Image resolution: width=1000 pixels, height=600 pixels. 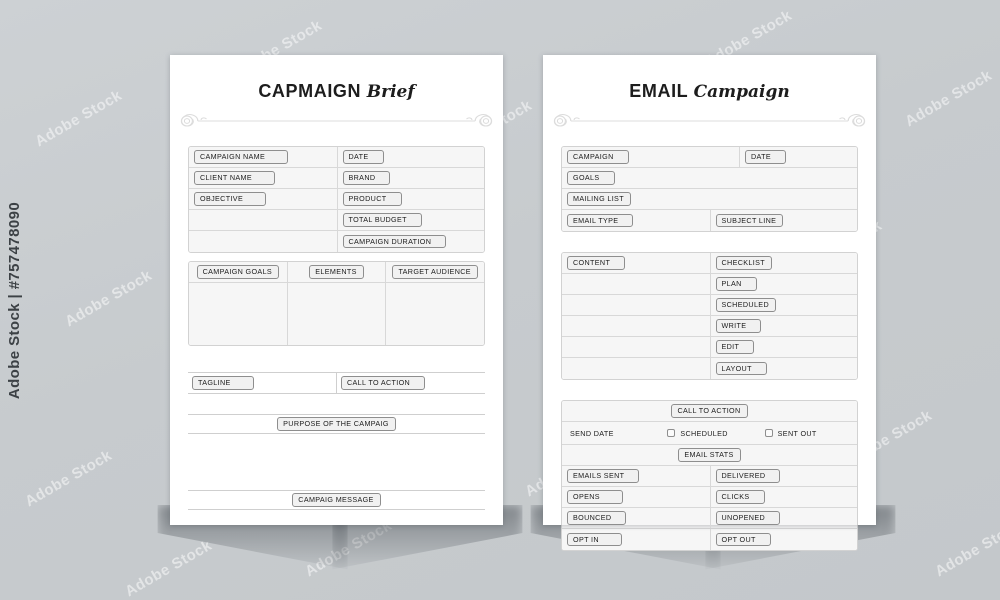 What do you see at coordinates (223, 383) in the screenshot?
I see `label-tagline: TAGLINE` at bounding box center [223, 383].